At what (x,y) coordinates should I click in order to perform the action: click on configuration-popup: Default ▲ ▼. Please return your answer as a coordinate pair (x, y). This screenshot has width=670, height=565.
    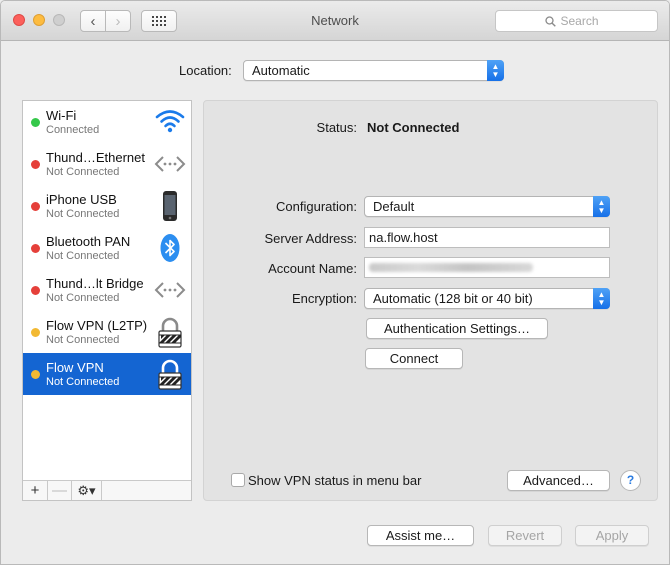
    Looking at the image, I should click on (487, 206).